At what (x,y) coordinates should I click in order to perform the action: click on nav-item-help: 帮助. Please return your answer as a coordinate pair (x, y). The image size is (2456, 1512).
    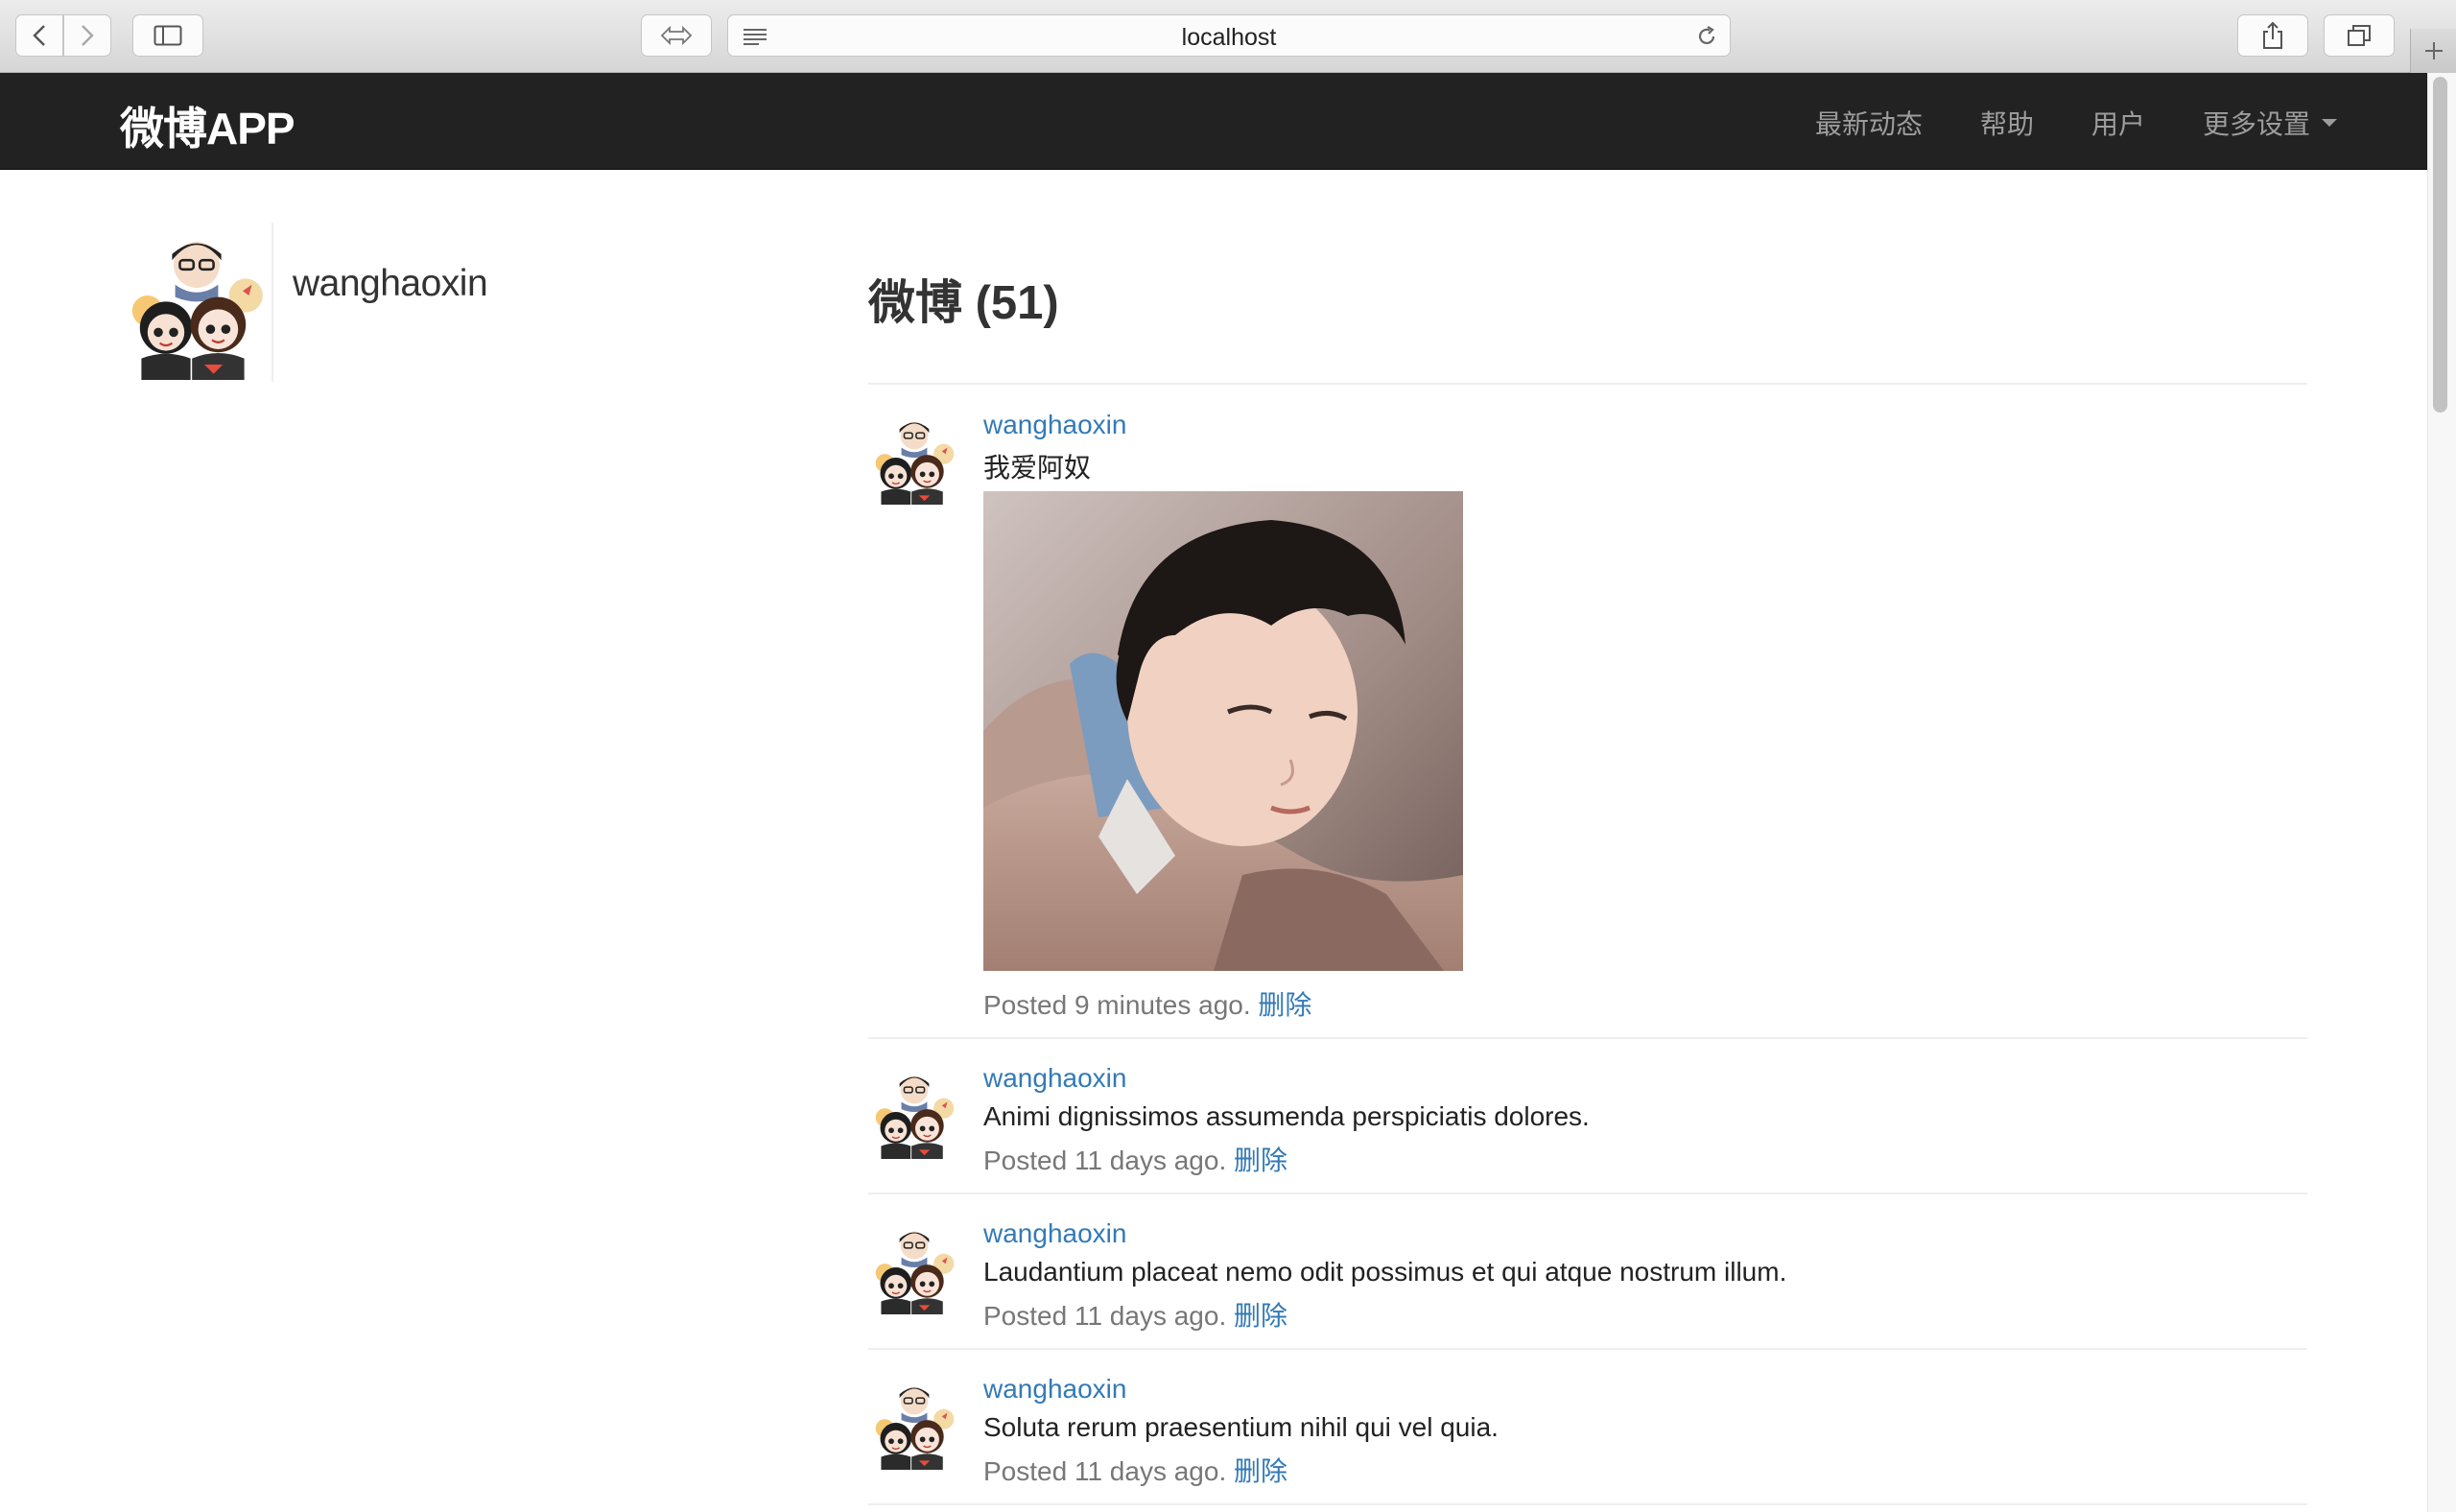
    Looking at the image, I should click on (2007, 123).